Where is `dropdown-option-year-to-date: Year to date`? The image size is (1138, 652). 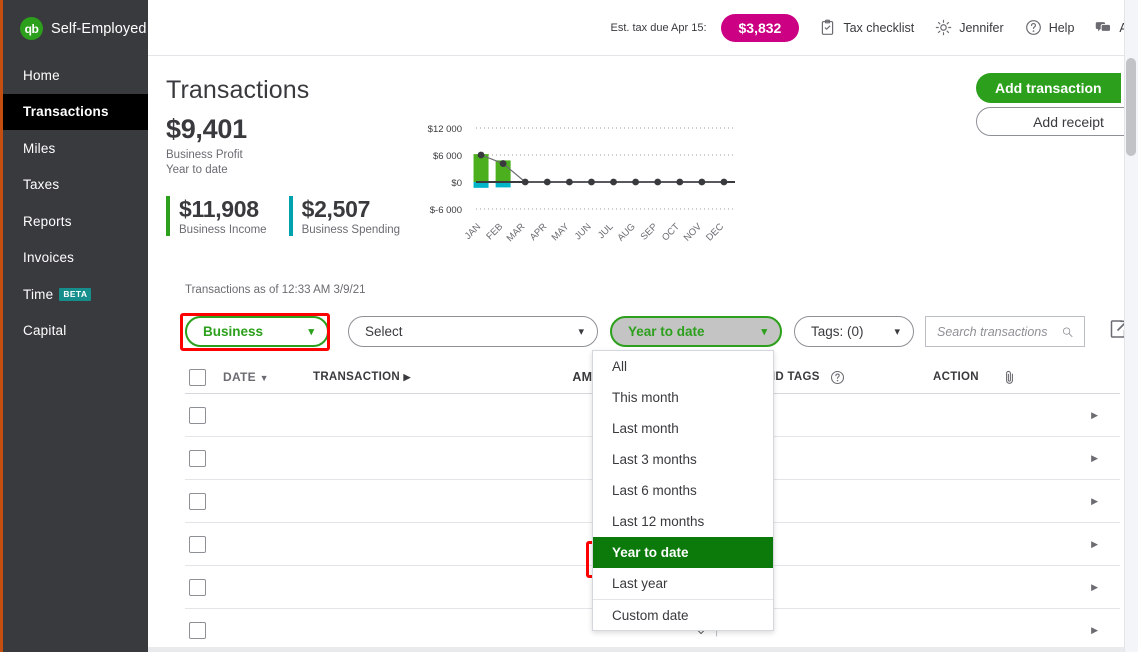 dropdown-option-year-to-date: Year to date is located at coordinates (683, 552).